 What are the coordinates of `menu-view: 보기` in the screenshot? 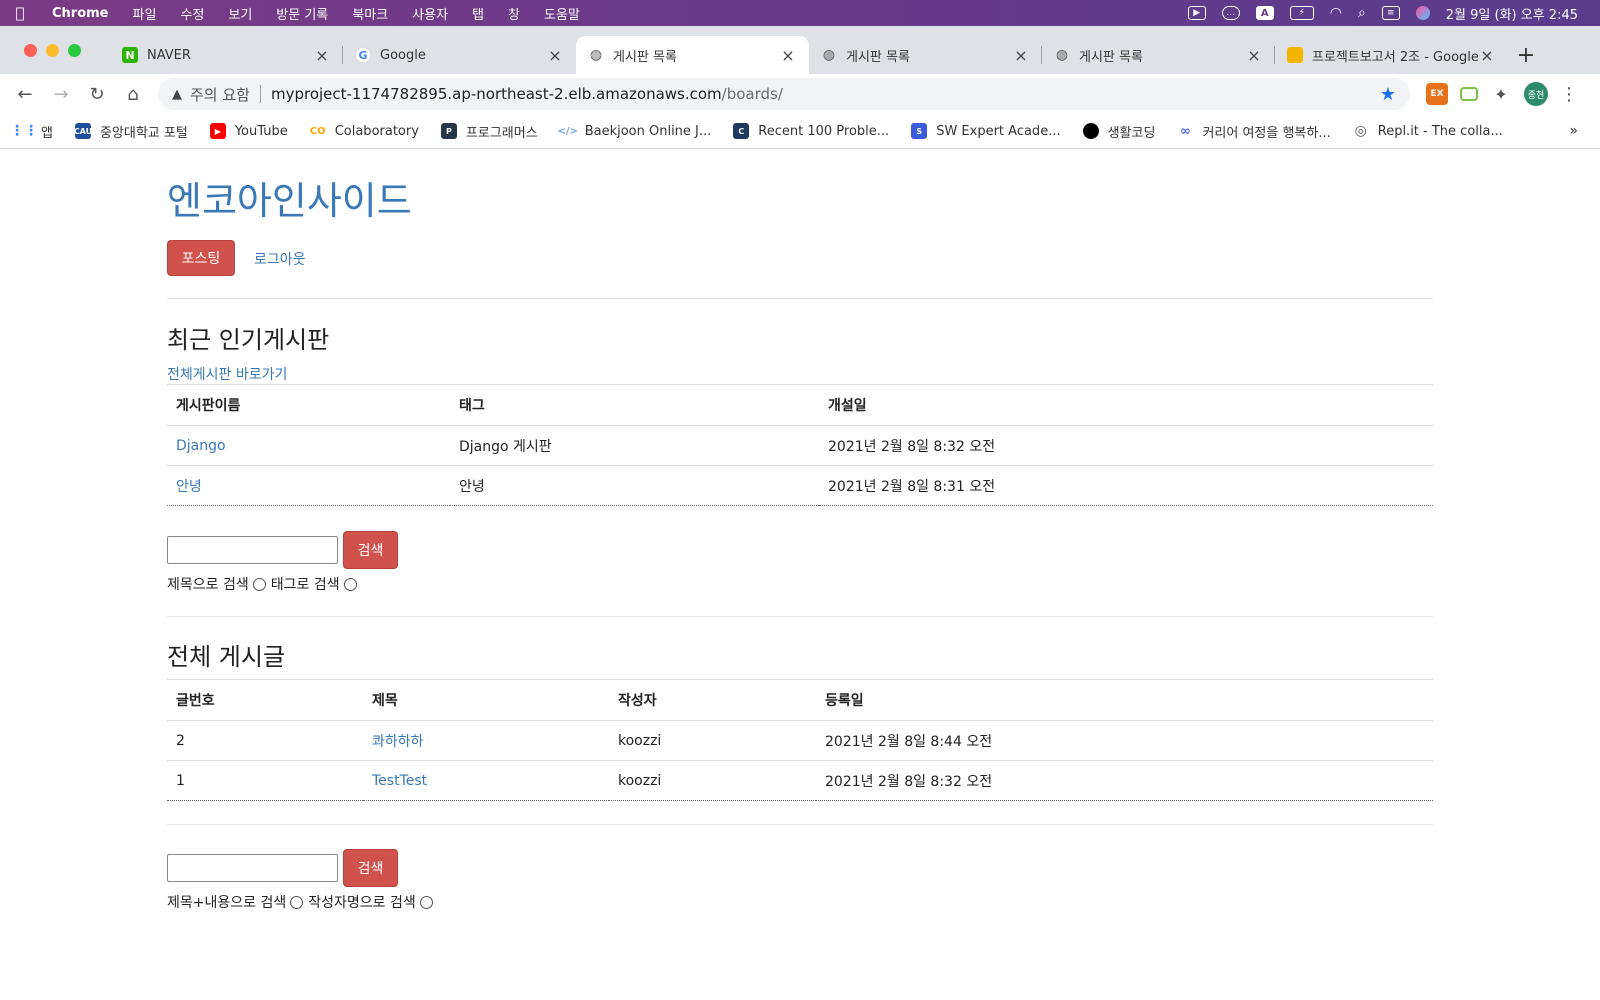 It's located at (240, 13).